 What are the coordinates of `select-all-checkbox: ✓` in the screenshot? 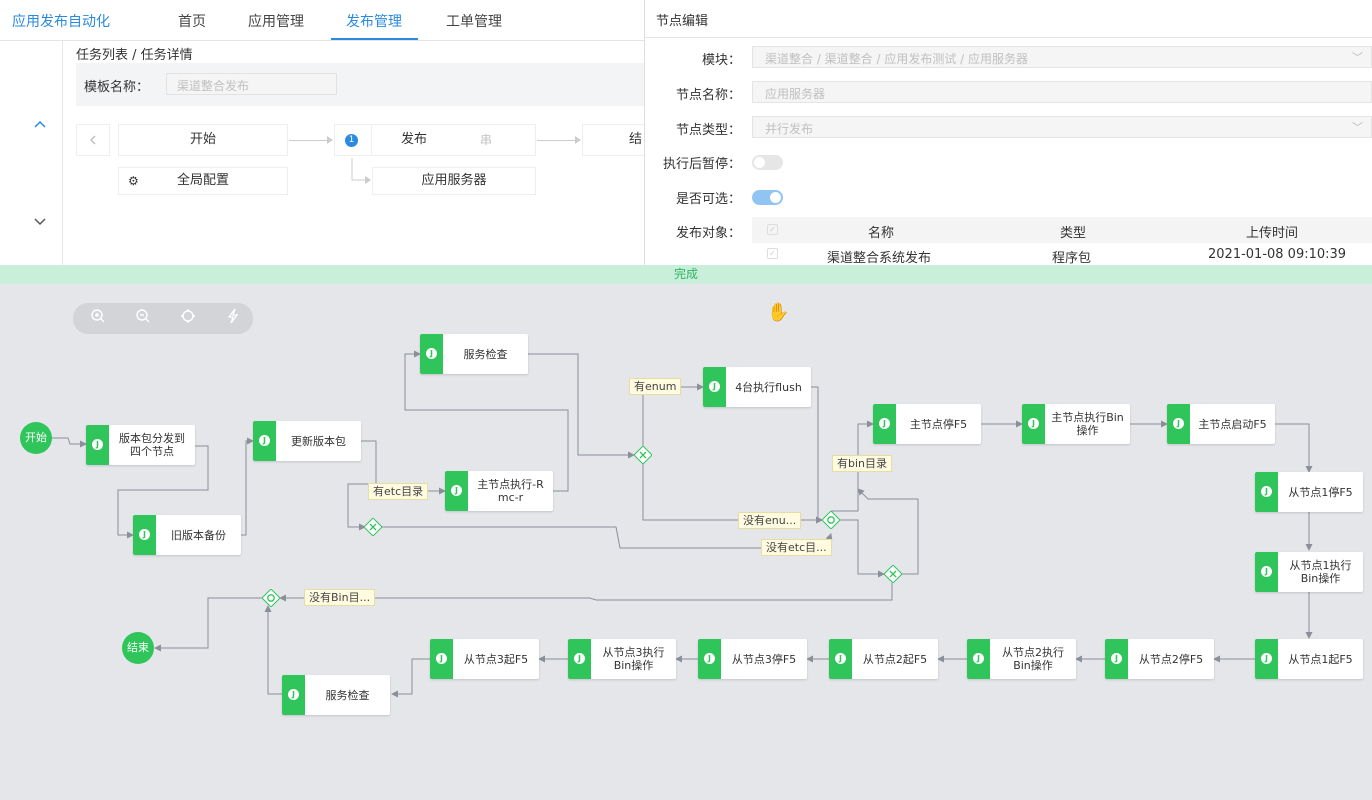 It's located at (772, 229).